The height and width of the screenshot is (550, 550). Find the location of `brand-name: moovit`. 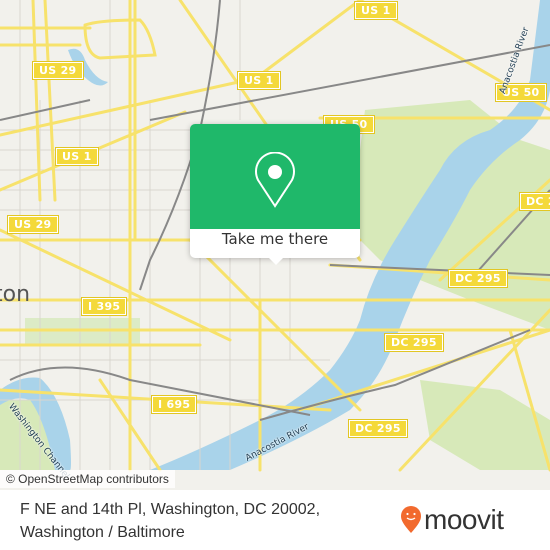

brand-name: moovit is located at coordinates (464, 519).